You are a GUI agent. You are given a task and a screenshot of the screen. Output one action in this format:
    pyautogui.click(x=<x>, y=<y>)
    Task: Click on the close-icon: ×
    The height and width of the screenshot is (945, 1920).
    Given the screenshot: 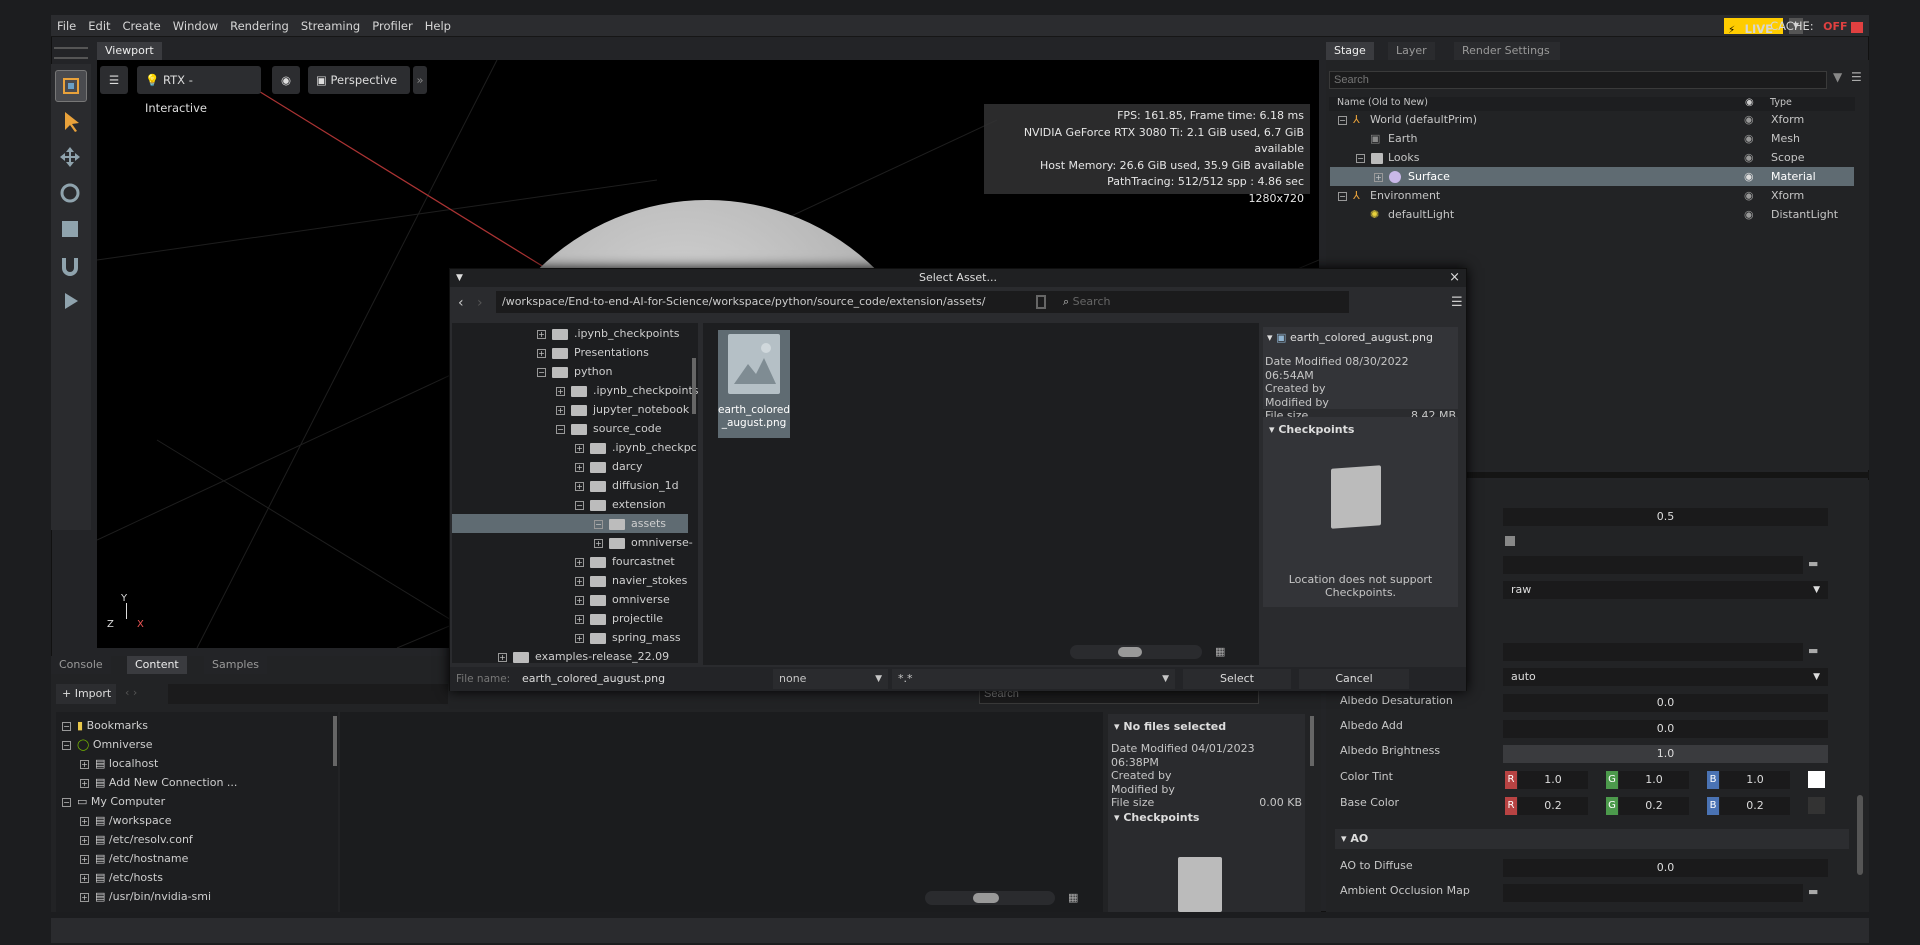 What is the action you would take?
    pyautogui.click(x=1454, y=278)
    